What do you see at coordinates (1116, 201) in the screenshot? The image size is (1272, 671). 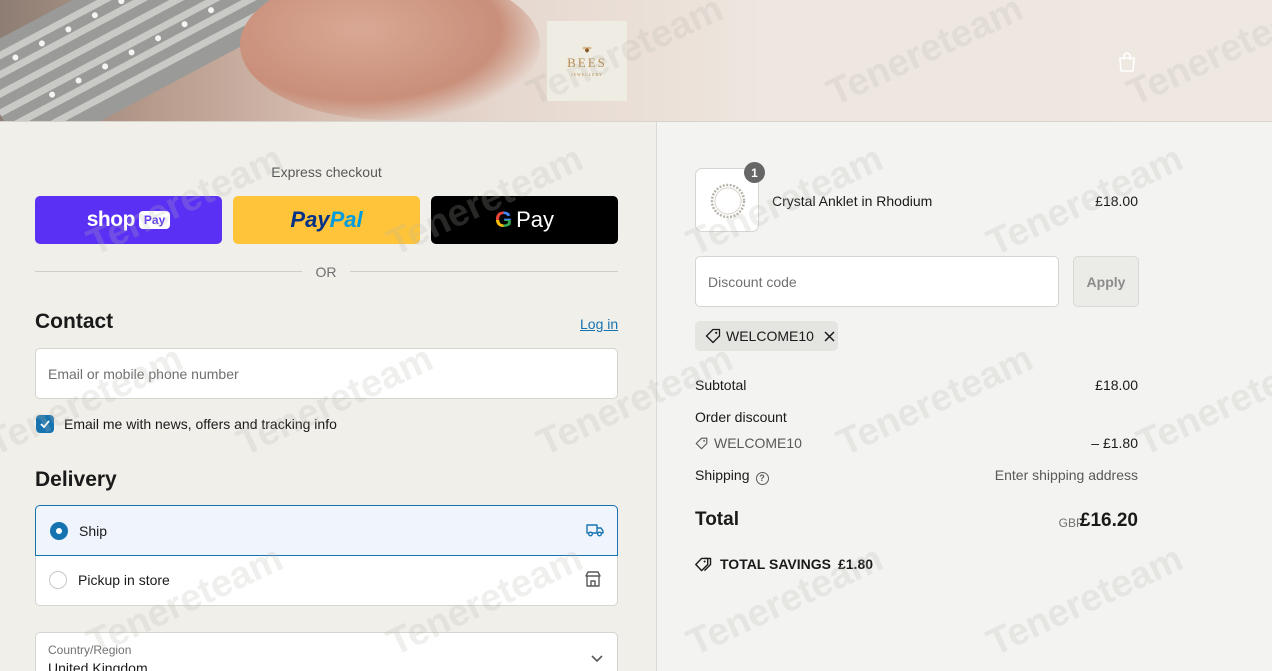 I see `product-price: £18.00` at bounding box center [1116, 201].